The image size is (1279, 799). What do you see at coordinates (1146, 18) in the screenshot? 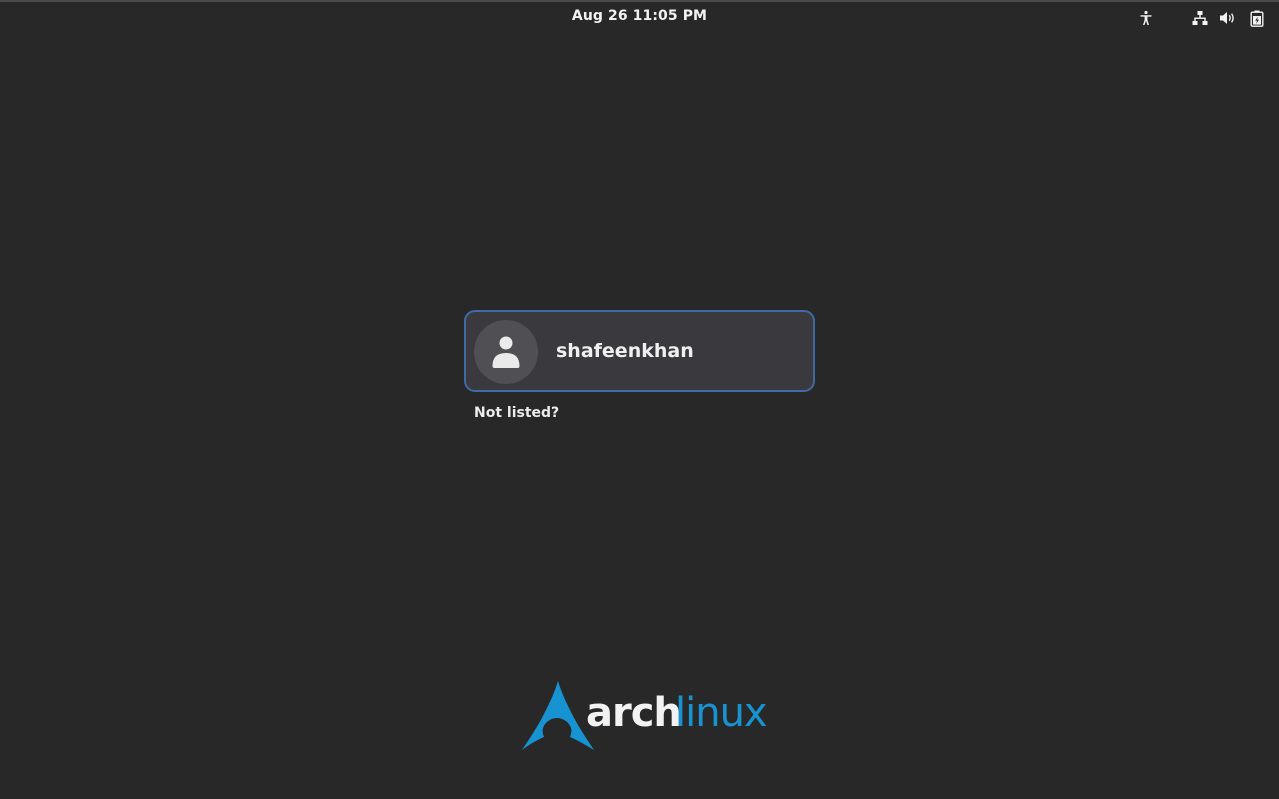
I see `accessibility-icon` at bounding box center [1146, 18].